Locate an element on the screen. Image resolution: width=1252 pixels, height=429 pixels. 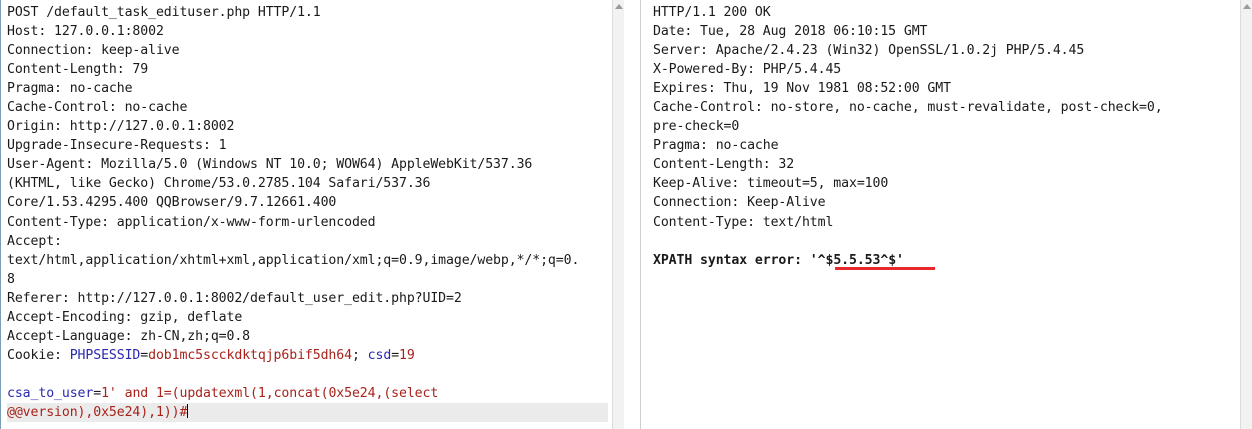
response-header: X-Powered-By: PHP/5.4.45 is located at coordinates (747, 70).